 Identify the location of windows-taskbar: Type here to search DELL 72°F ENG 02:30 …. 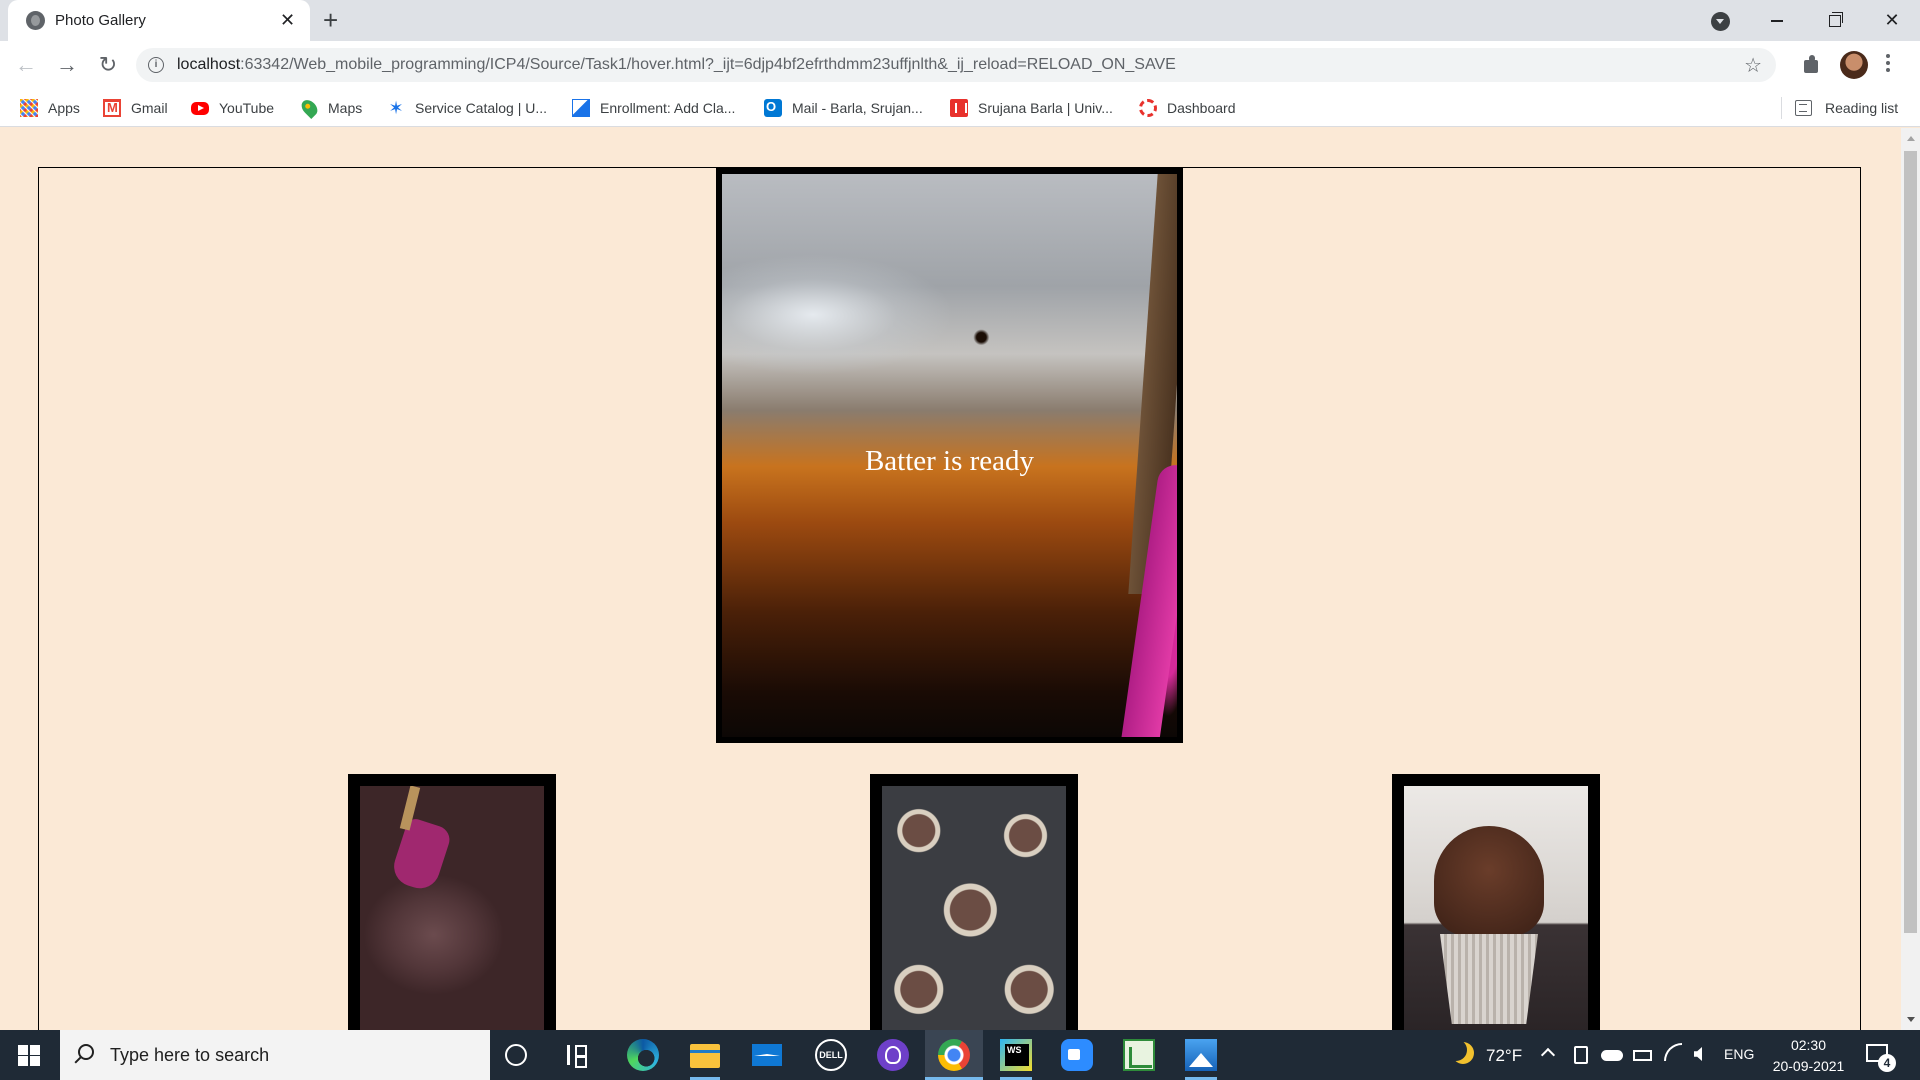
(960, 1055).